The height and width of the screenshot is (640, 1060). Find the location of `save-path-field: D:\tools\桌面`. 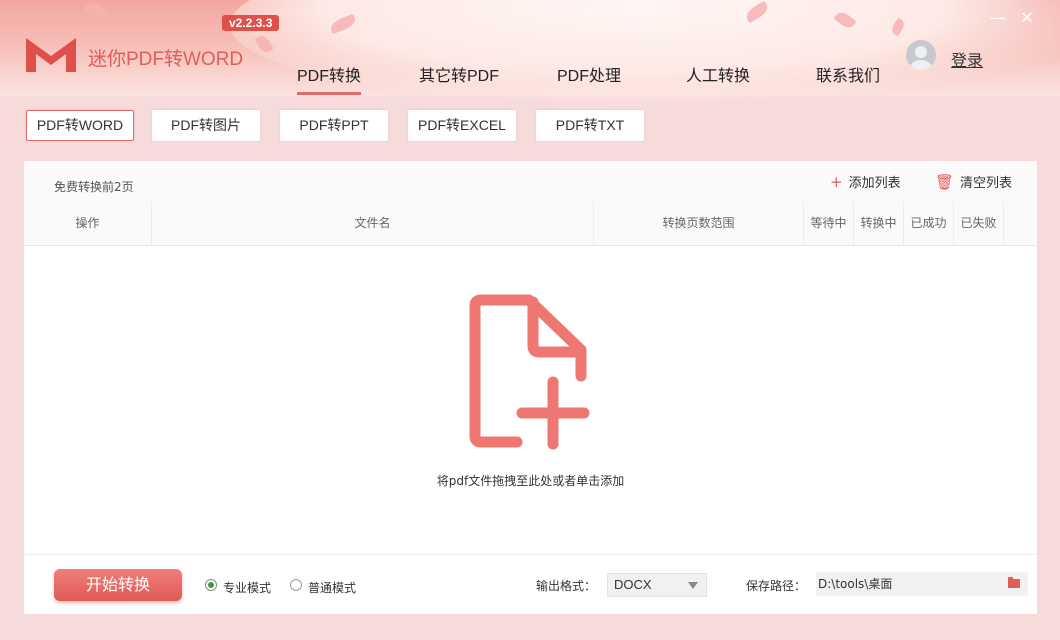

save-path-field: D:\tools\桌面 is located at coordinates (922, 584).